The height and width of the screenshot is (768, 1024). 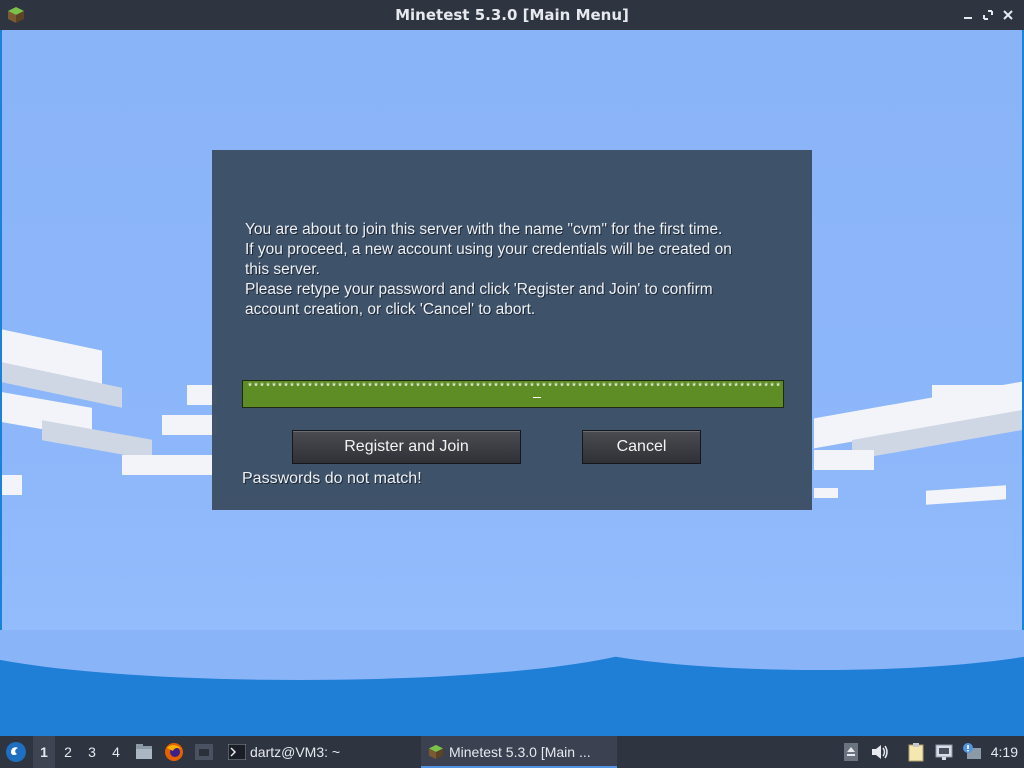 I want to click on notification-icon, so click(x=972, y=752).